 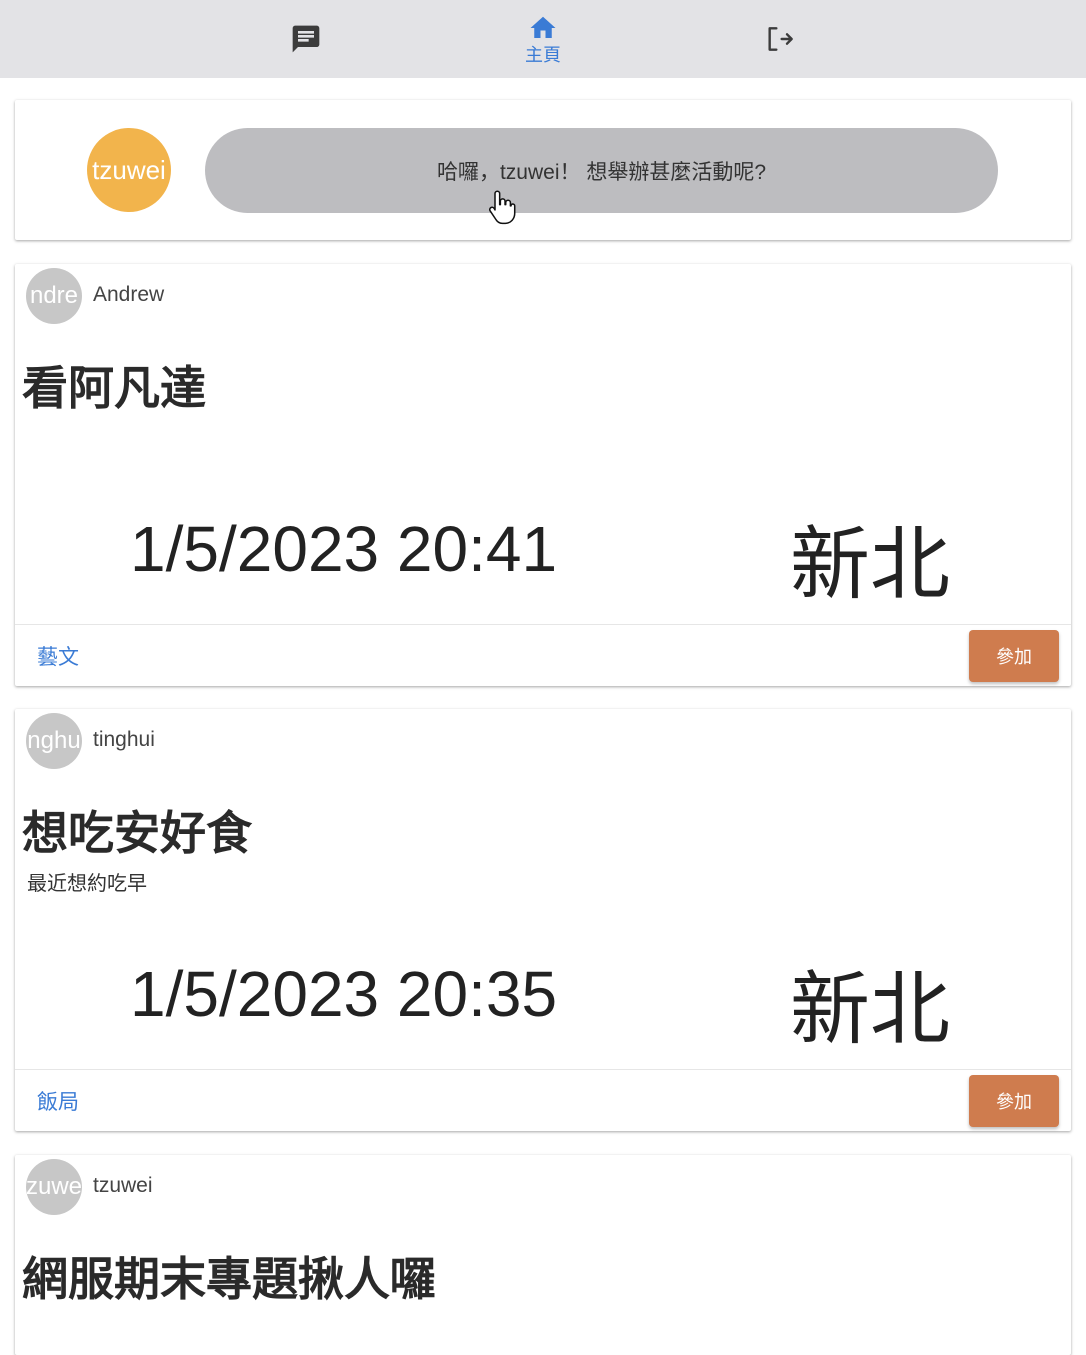 I want to click on home-icon, so click(x=543, y=27).